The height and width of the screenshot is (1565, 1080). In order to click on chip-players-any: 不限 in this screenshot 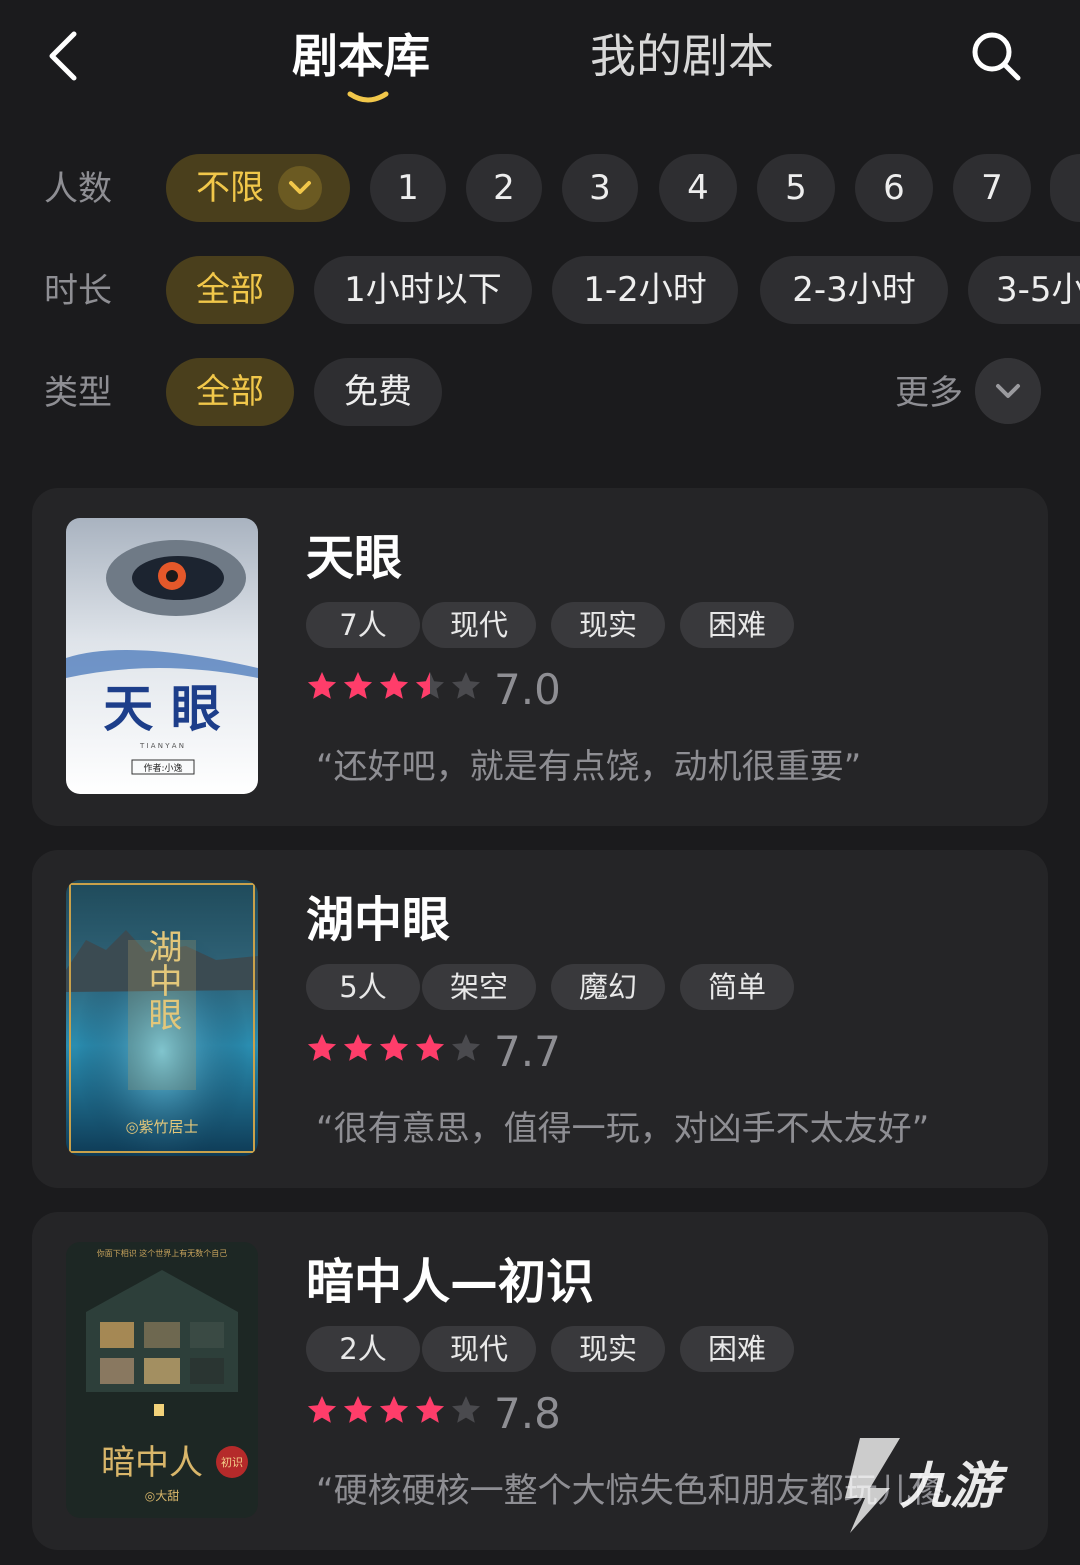, I will do `click(258, 188)`.